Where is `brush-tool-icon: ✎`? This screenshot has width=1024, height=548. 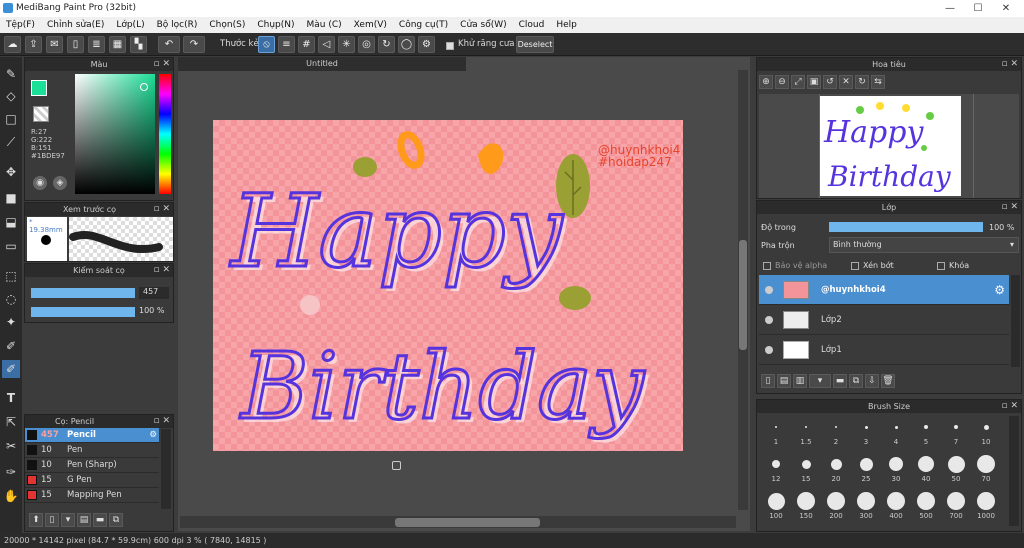 brush-tool-icon: ✎ is located at coordinates (11, 74).